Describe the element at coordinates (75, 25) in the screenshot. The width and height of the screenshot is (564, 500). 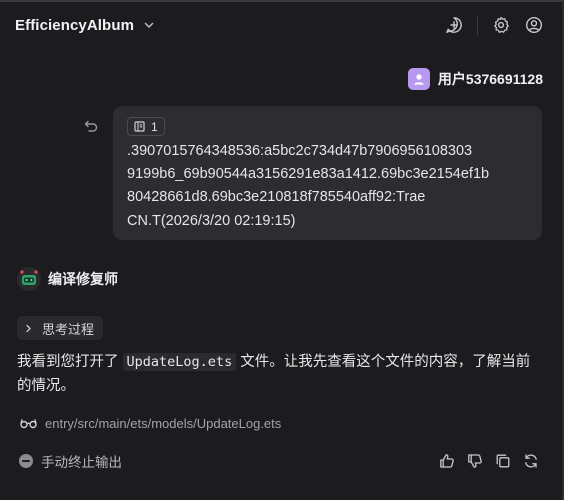
I see `app-title: EfficiencyAlbum` at that location.